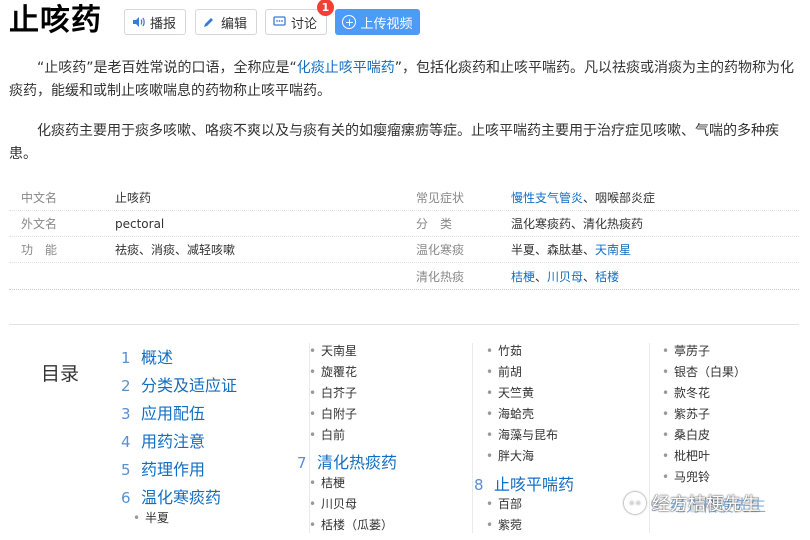 This screenshot has width=810, height=540. Describe the element at coordinates (686, 434) in the screenshot. I see `toc-subitem: • 桑白皮` at that location.